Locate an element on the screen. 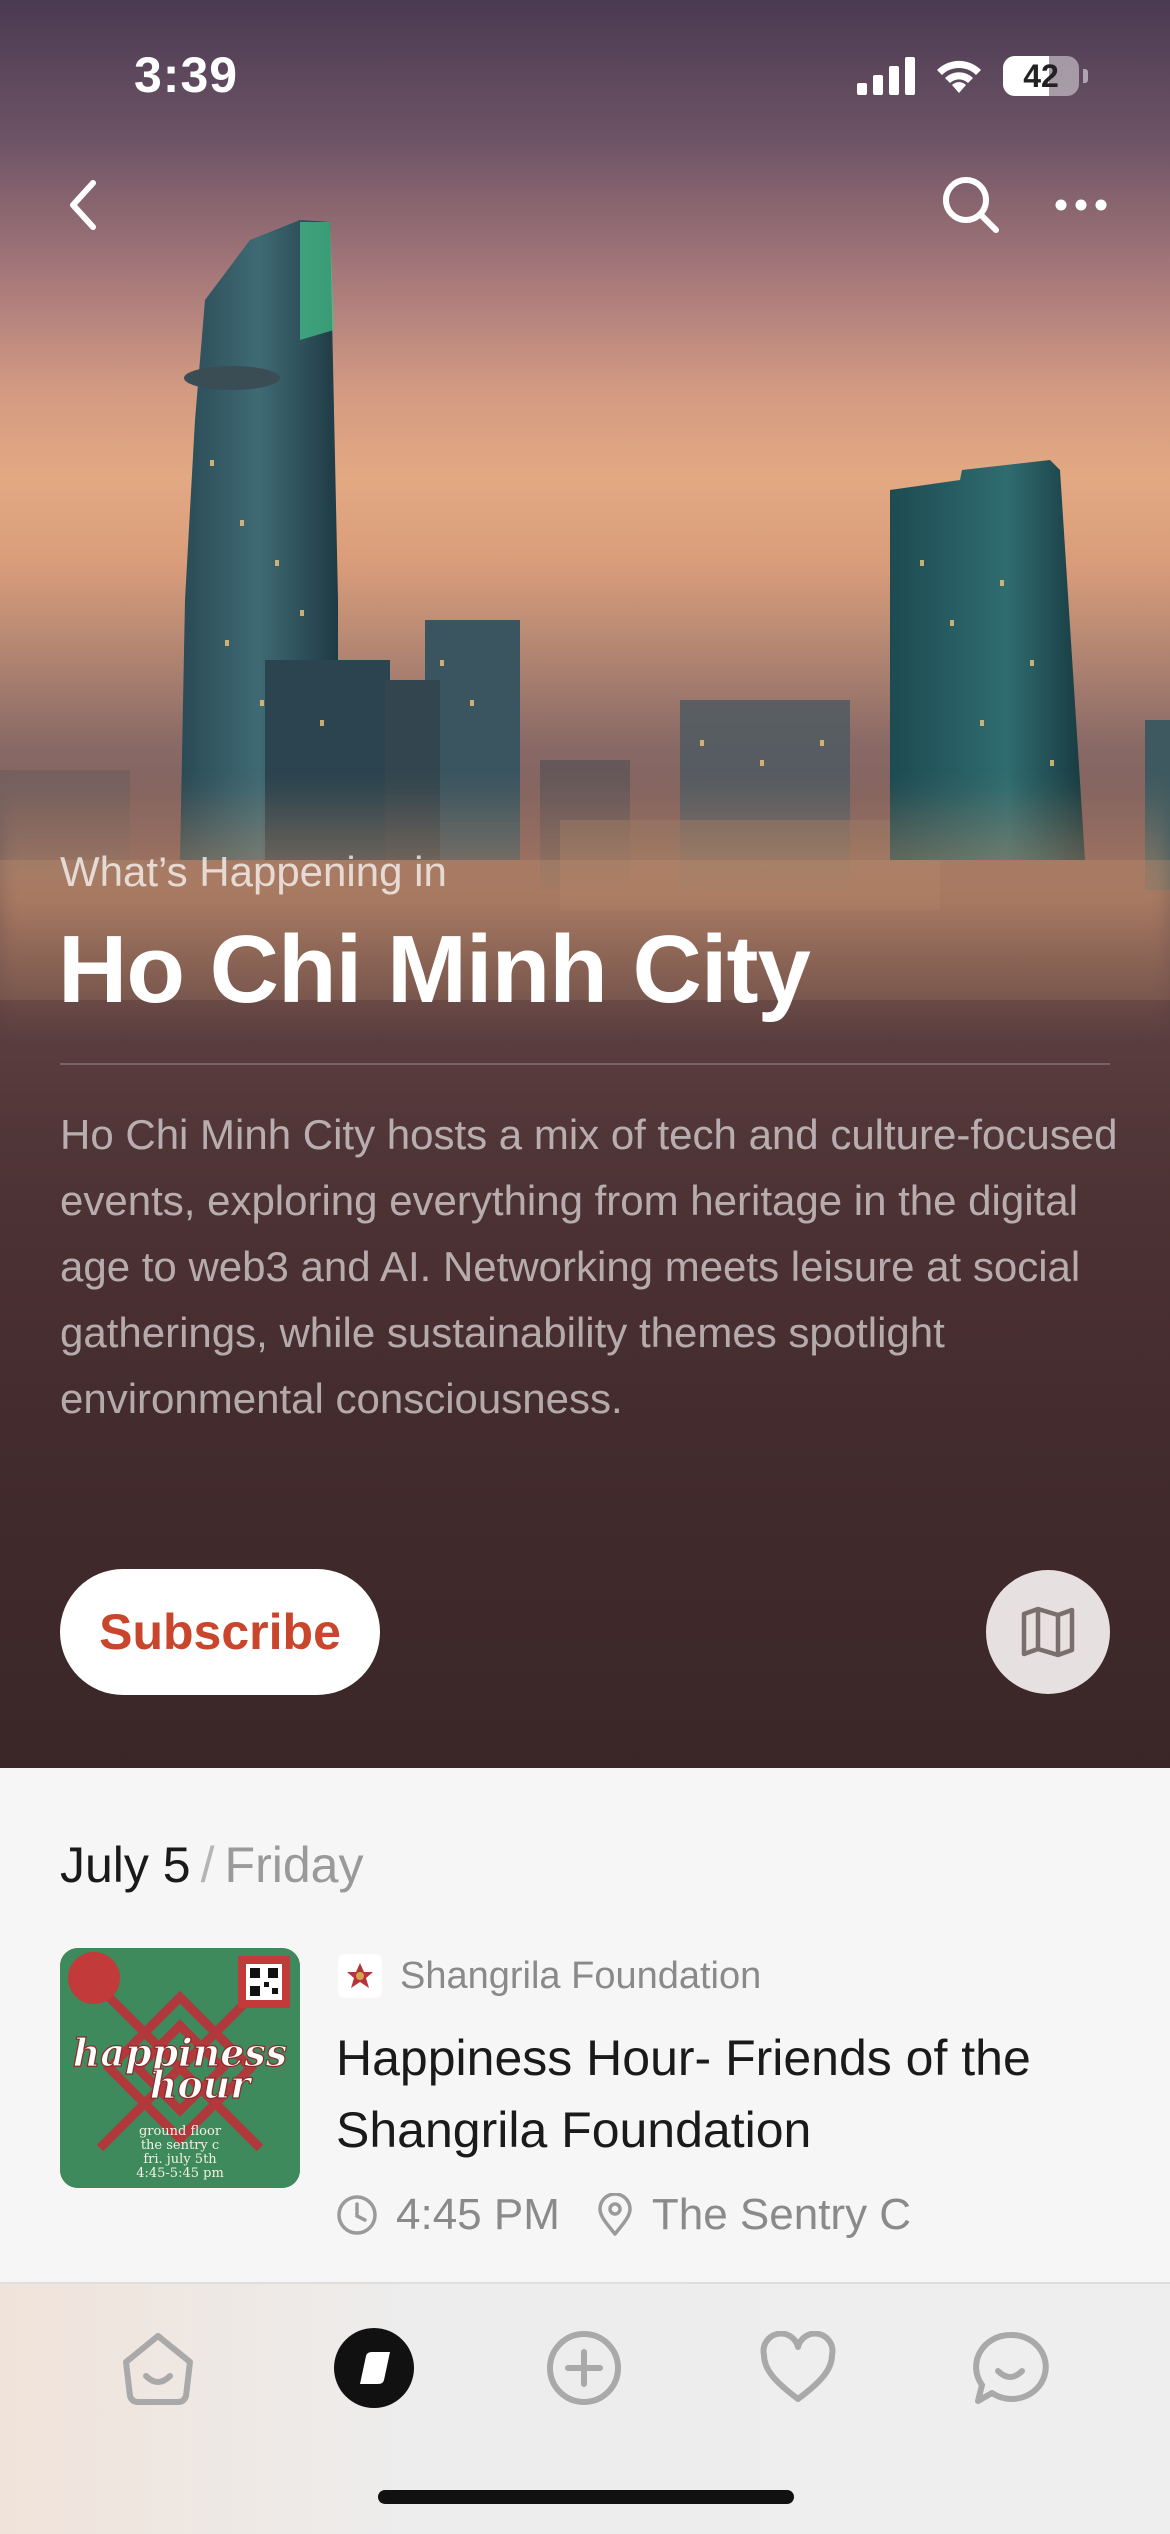  chevron-left-icon is located at coordinates (83, 205).